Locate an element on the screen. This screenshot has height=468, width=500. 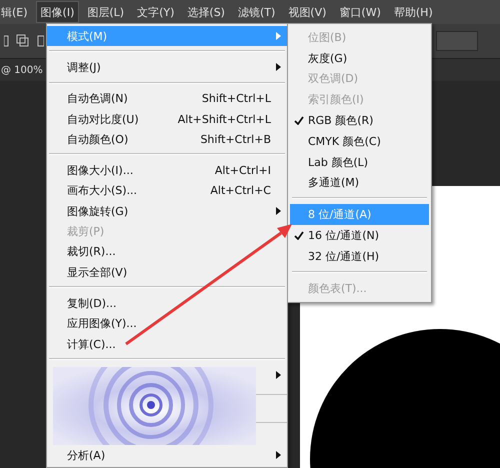
menu-item: 显示全部(V) is located at coordinates (167, 272).